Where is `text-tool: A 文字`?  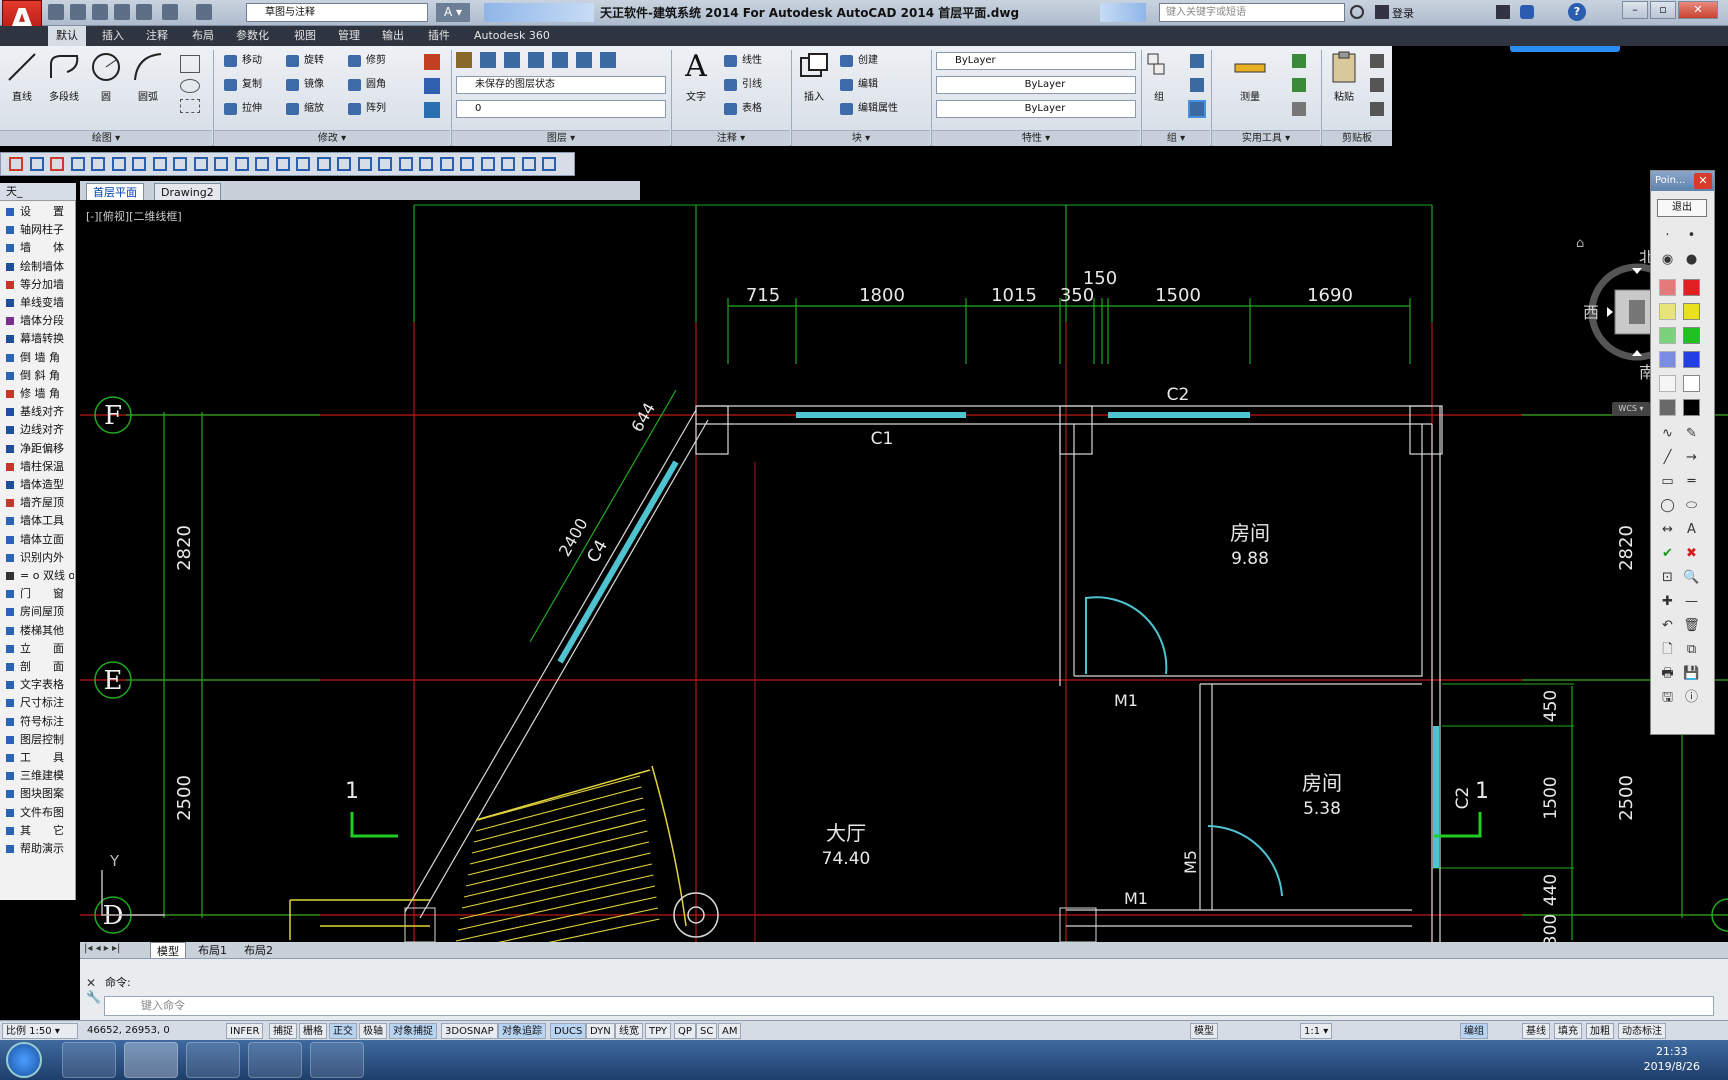 text-tool: A 文字 is located at coordinates (696, 77).